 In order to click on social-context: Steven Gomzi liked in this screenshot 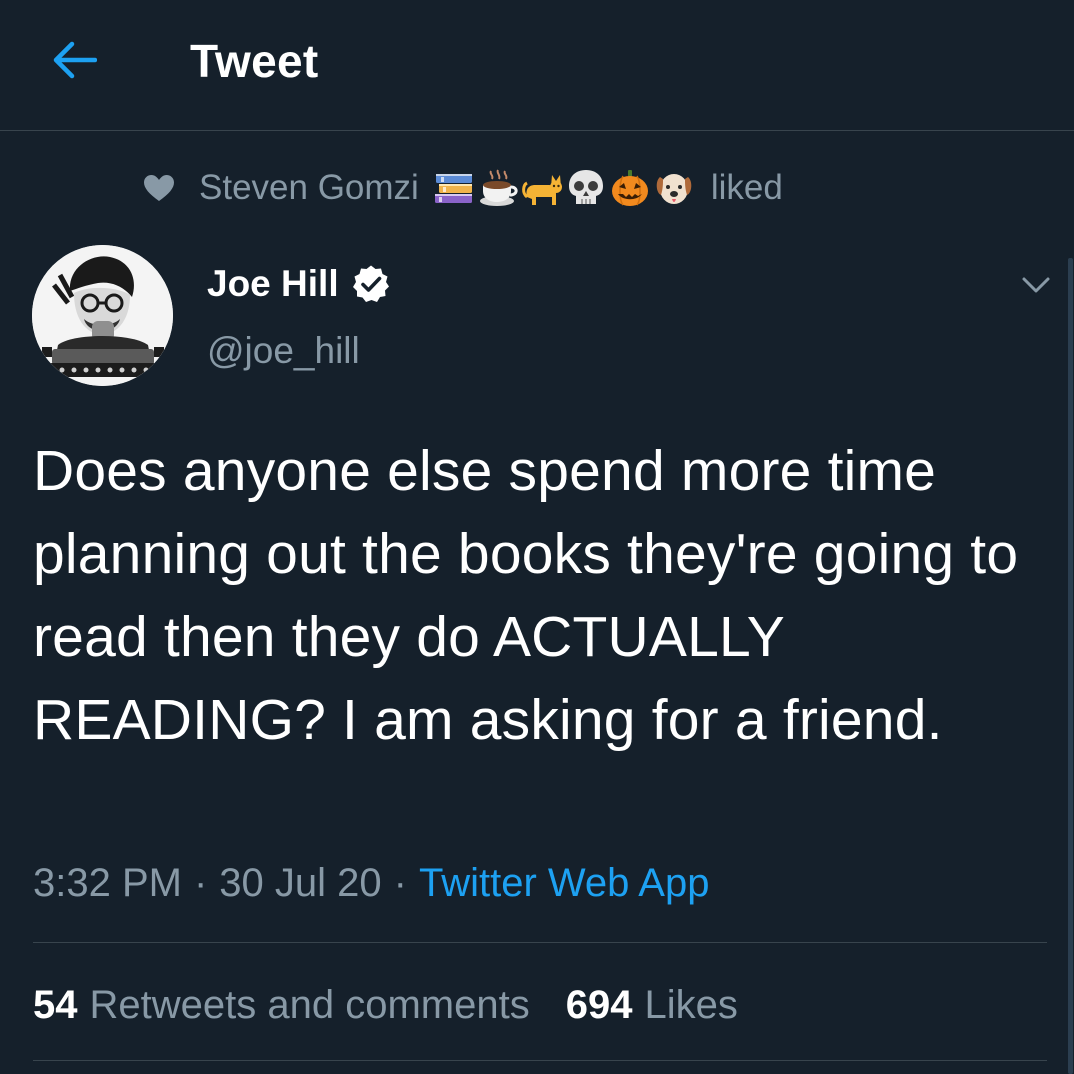, I will do `click(463, 188)`.